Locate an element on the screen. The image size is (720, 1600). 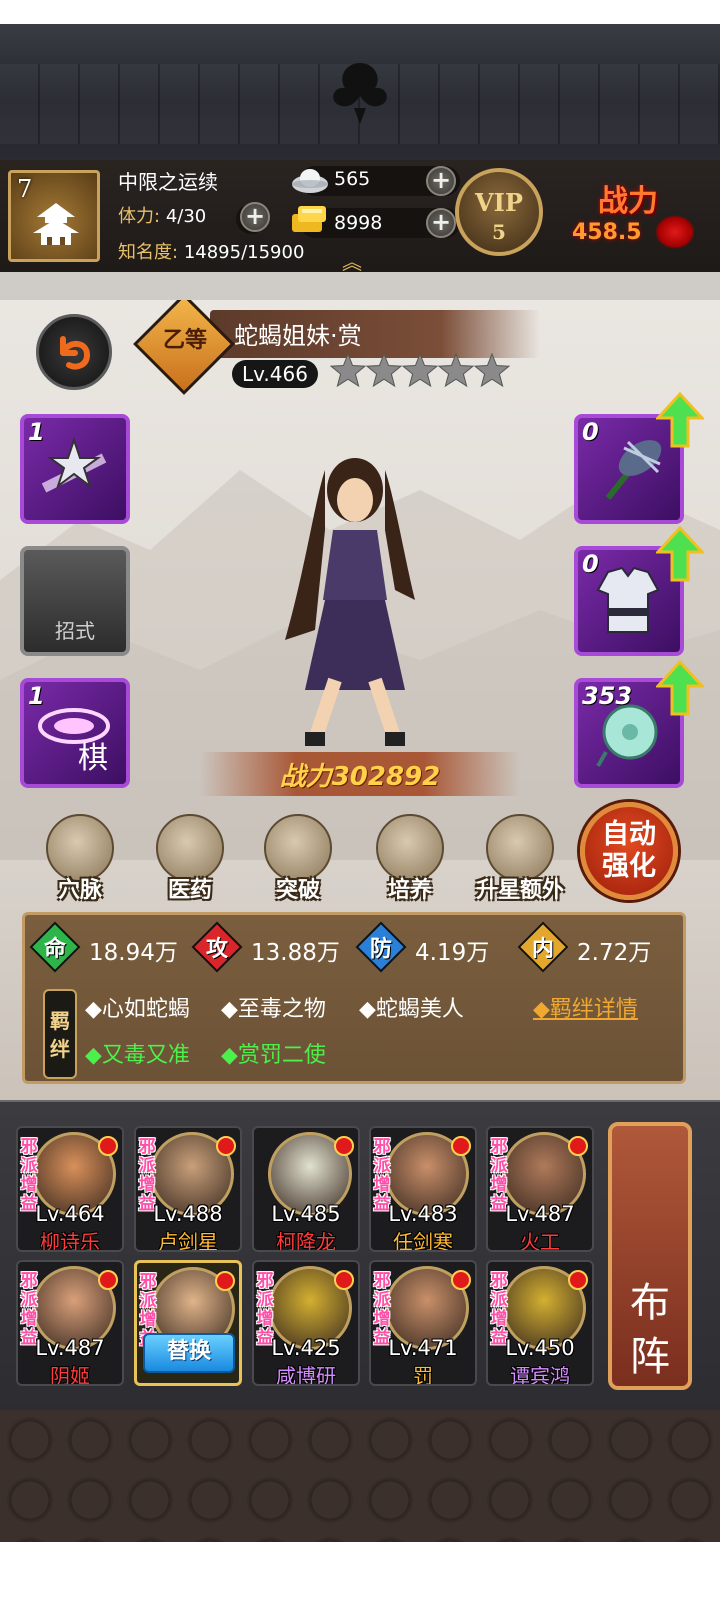
roster-slot: 邪派增益替换 is located at coordinates (188, 1323).